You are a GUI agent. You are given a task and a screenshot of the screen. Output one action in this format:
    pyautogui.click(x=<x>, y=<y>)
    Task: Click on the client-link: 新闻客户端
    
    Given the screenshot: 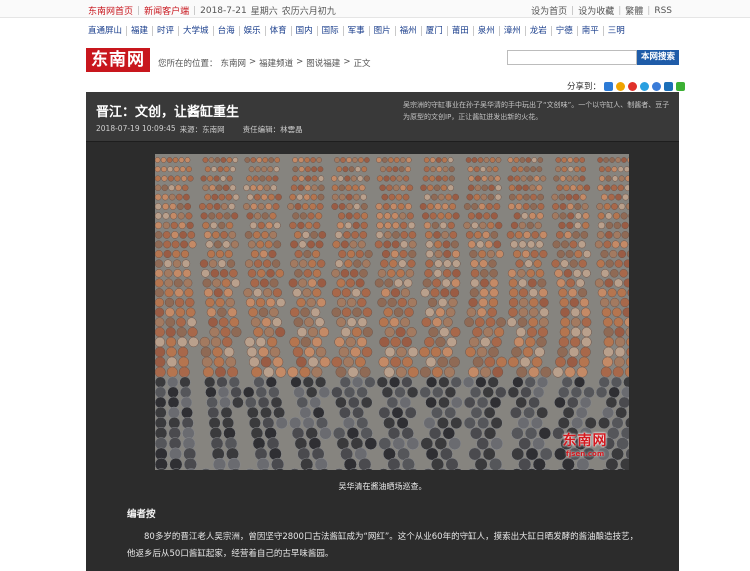 What is the action you would take?
    pyautogui.click(x=166, y=10)
    